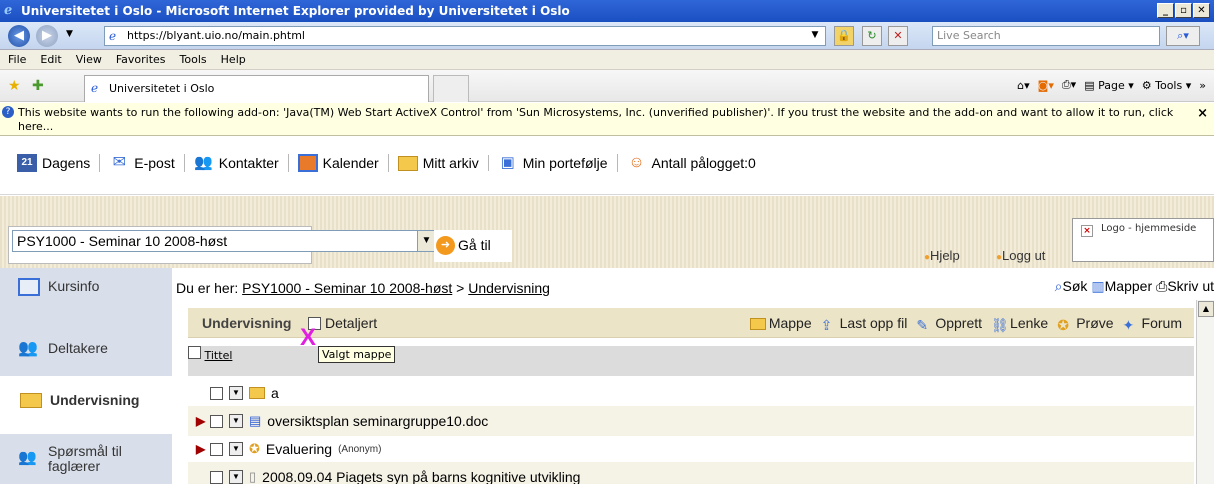 This screenshot has width=1214, height=484. What do you see at coordinates (54, 163) in the screenshot?
I see `nav-dagens: 21 Dagens` at bounding box center [54, 163].